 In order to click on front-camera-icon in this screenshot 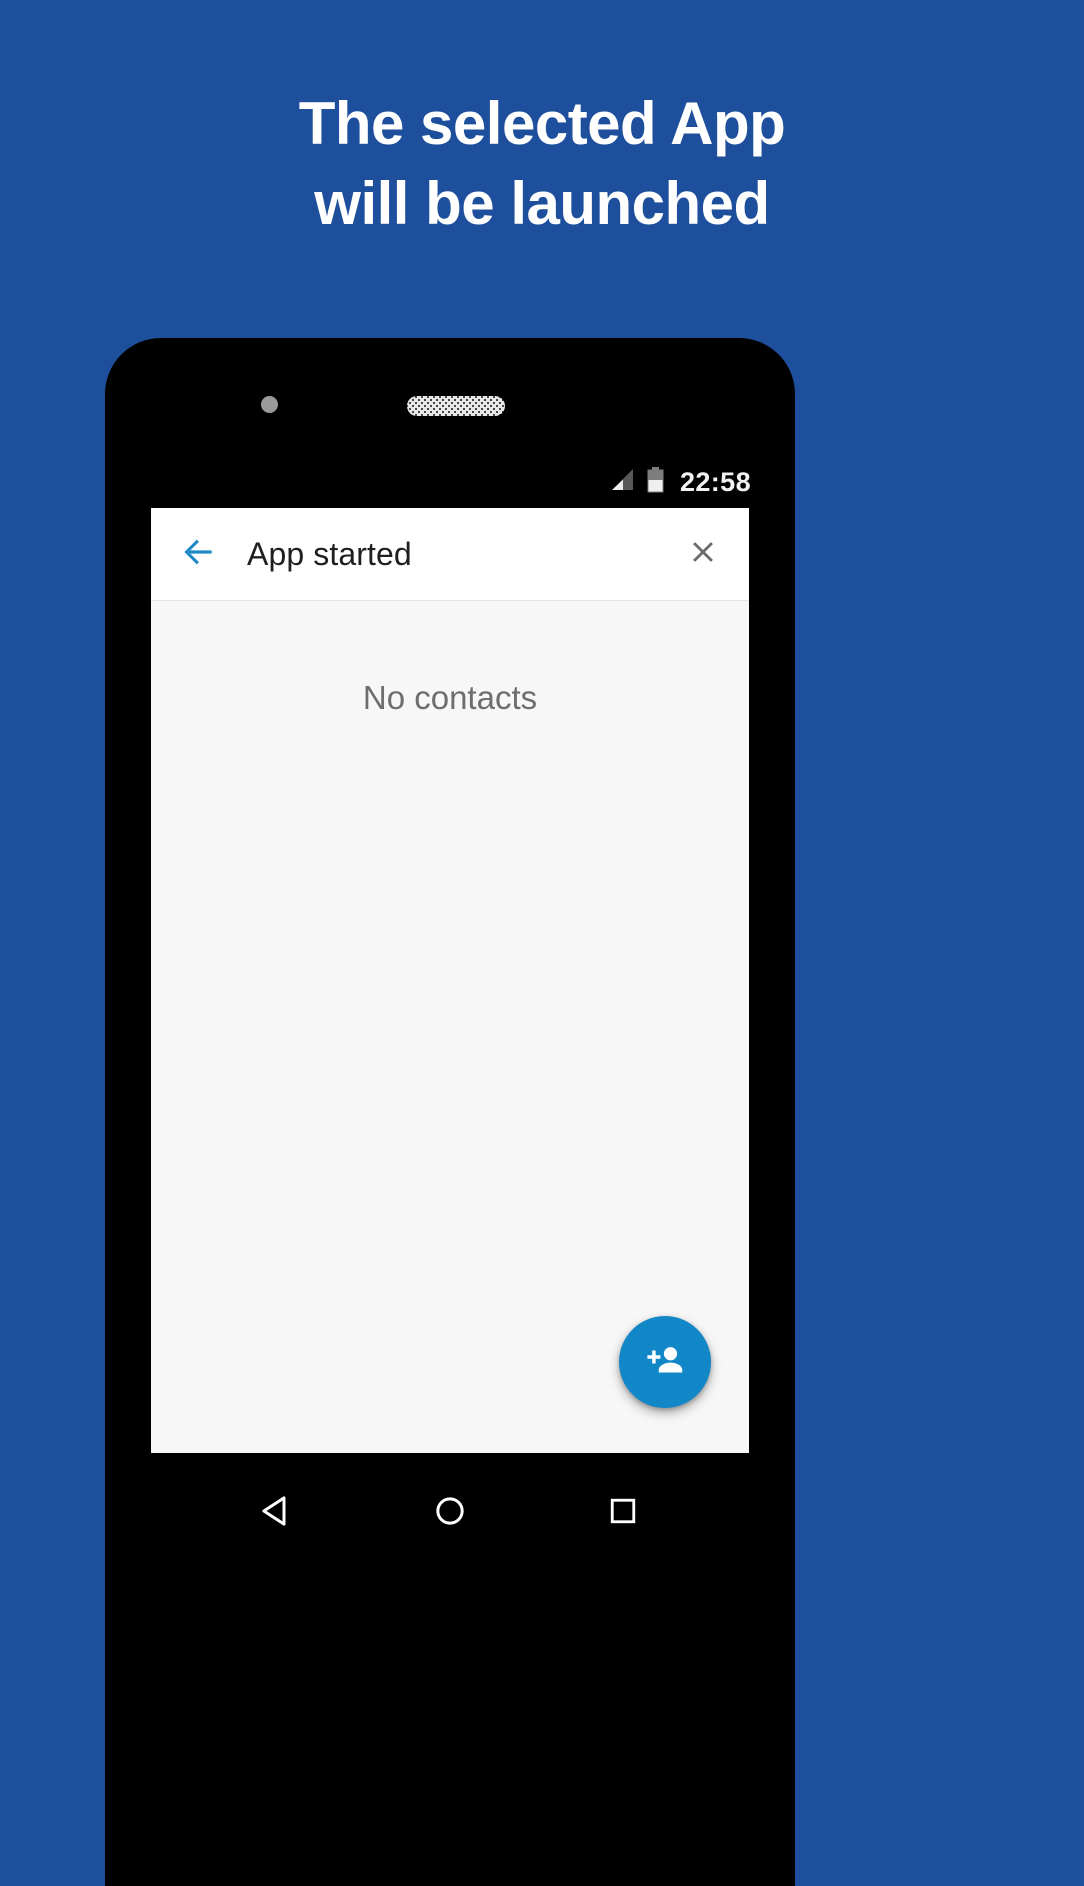, I will do `click(269, 404)`.